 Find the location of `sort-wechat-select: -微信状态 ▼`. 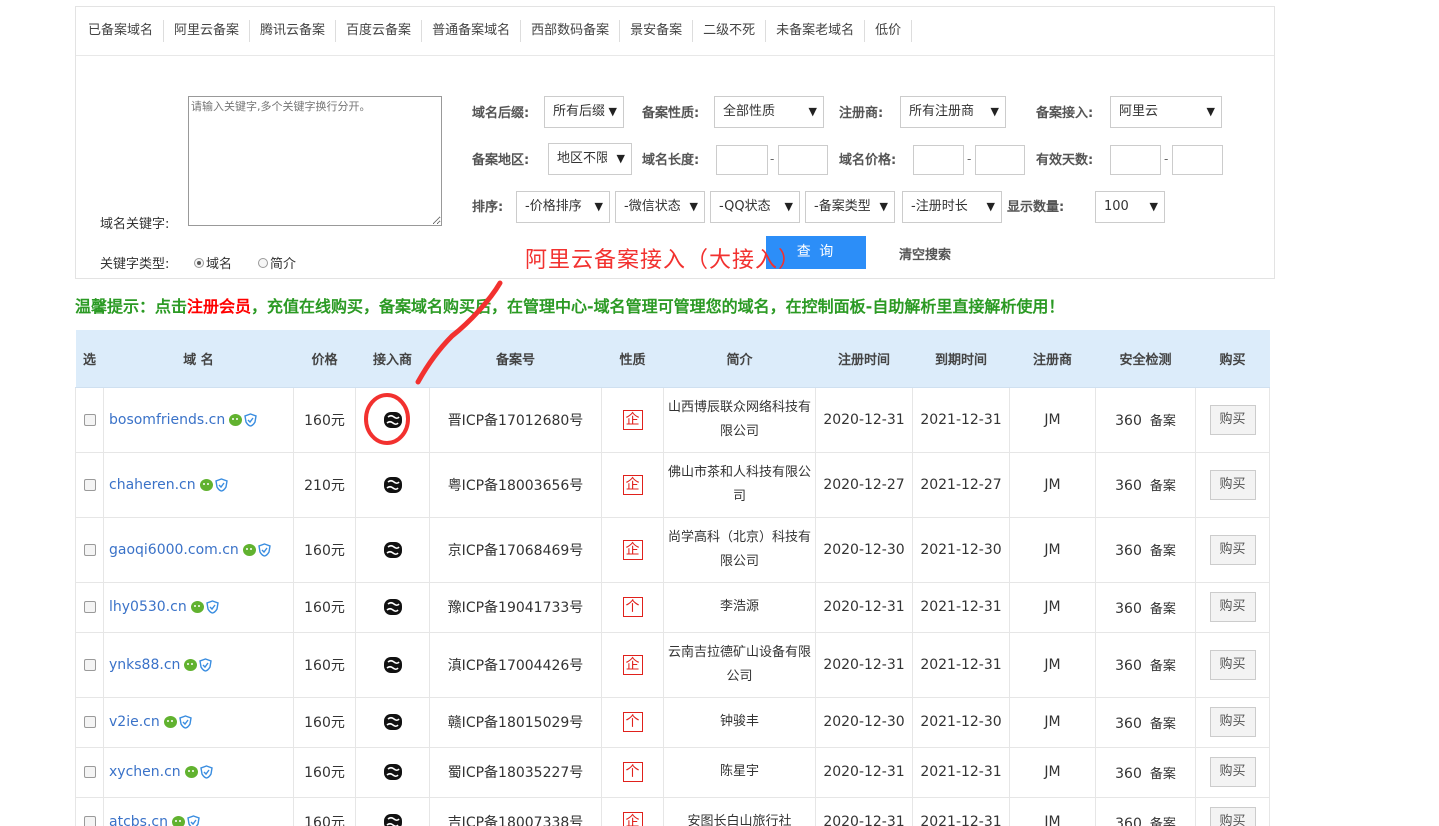

sort-wechat-select: -微信状态 ▼ is located at coordinates (660, 207).